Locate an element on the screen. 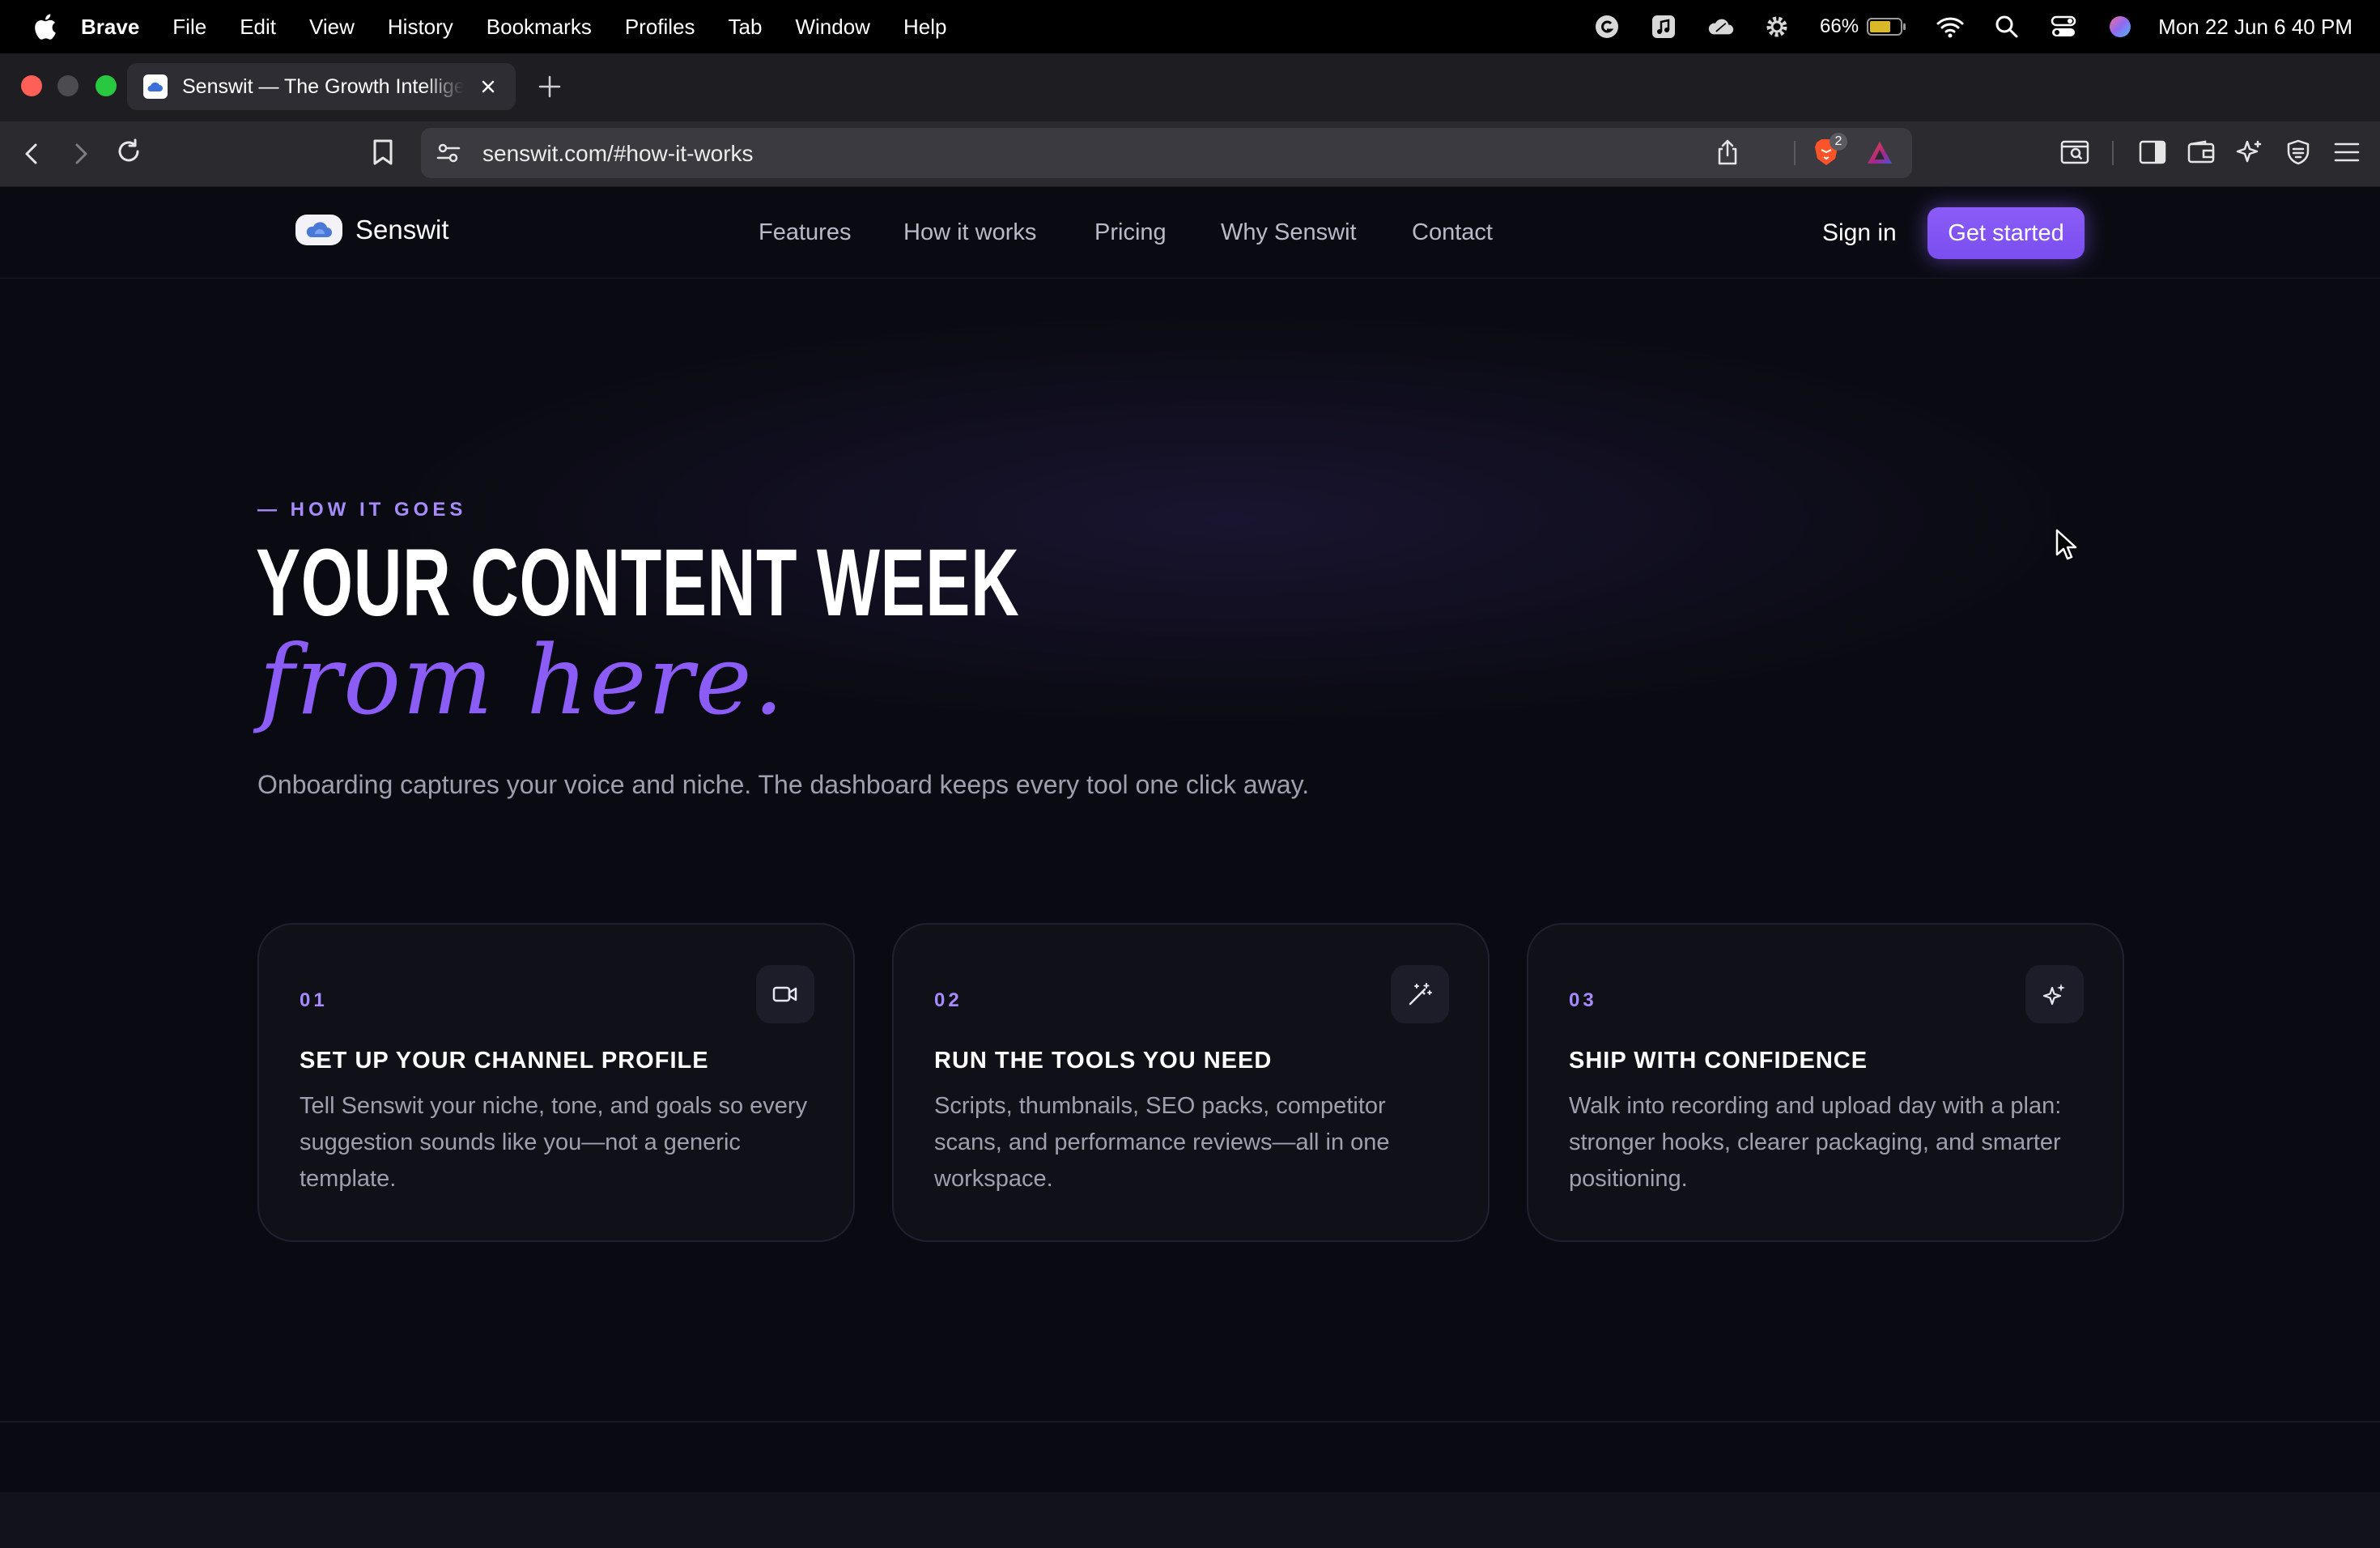 The image size is (2380, 1548). menu-edit: Edit is located at coordinates (258, 27).